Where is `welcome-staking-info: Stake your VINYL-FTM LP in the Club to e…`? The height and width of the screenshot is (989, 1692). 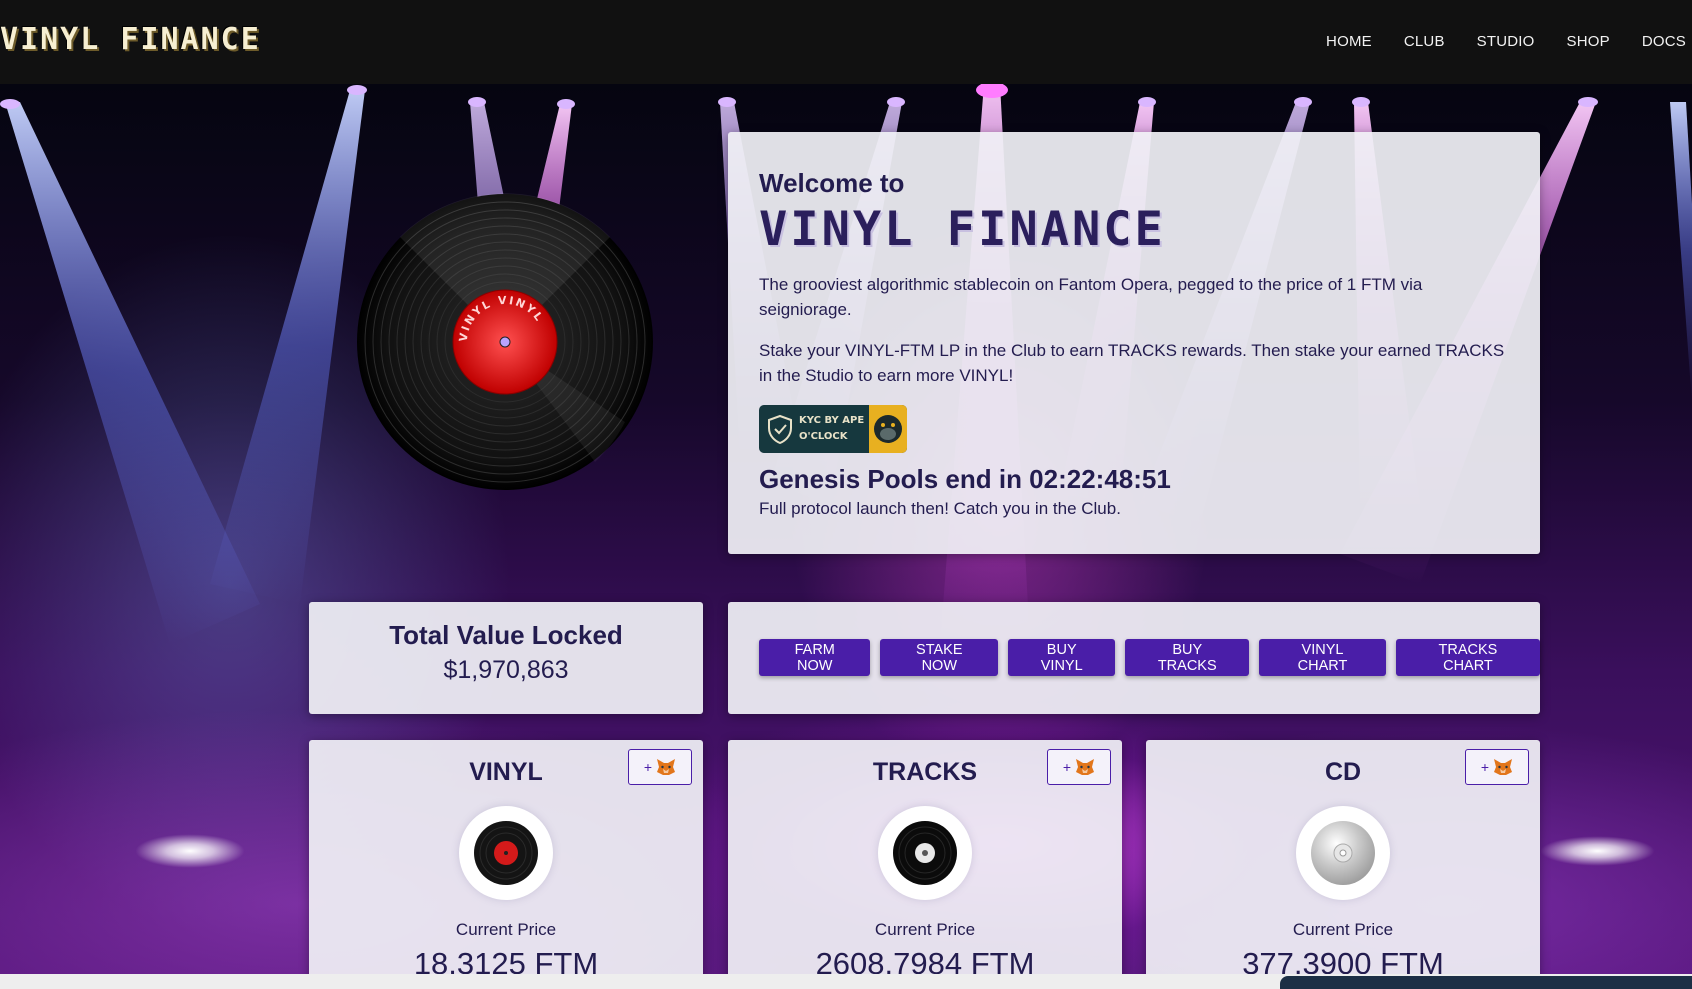
welcome-staking-info: Stake your VINYL-FTM LP in the Club to e… is located at coordinates (1132, 363).